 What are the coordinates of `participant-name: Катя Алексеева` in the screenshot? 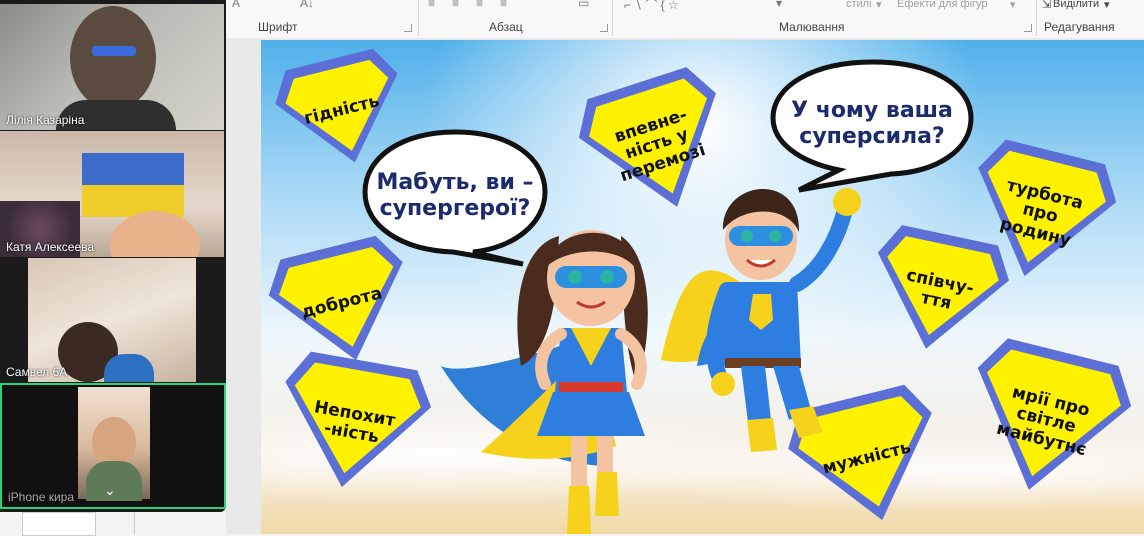 It's located at (50, 247).